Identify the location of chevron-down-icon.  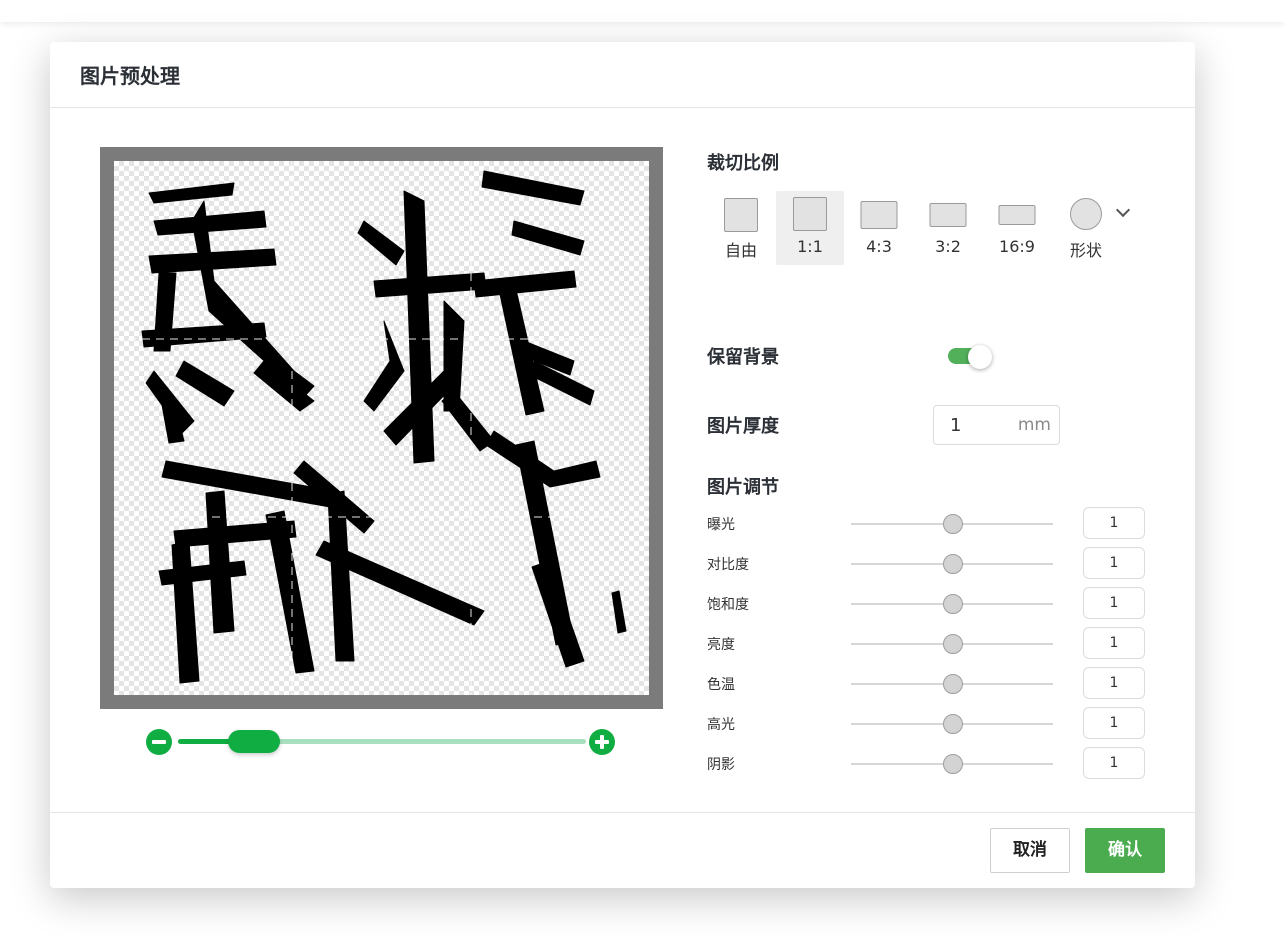
(1123, 210).